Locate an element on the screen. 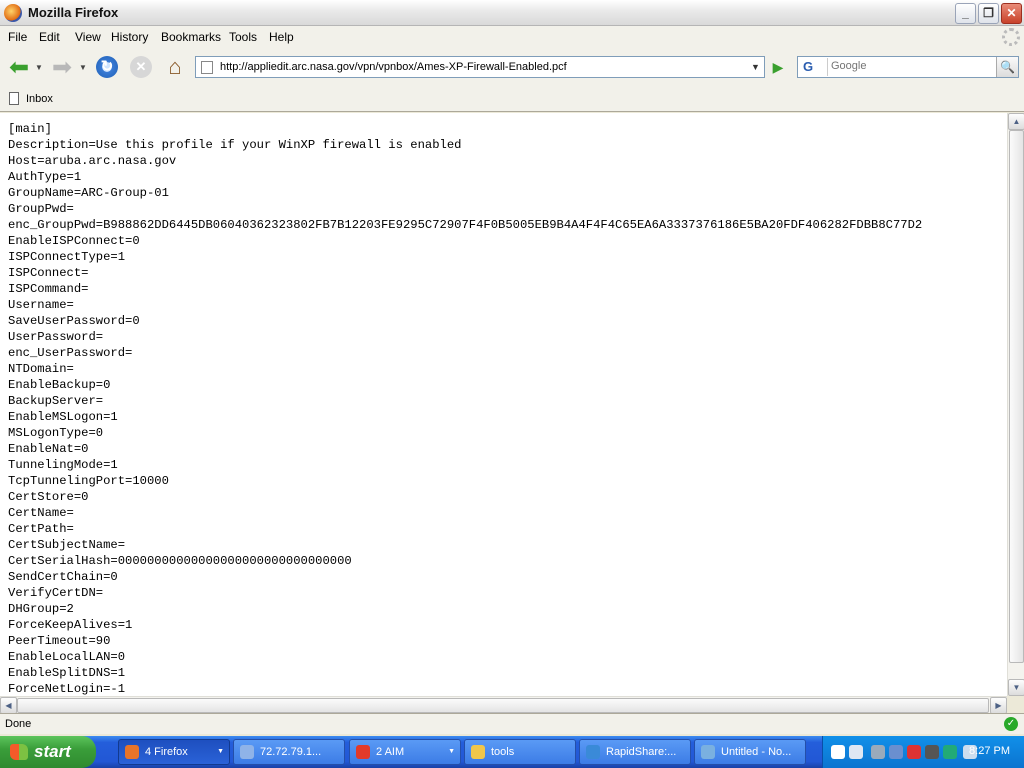 This screenshot has width=1024, height=768. search-bar: G 🔍 is located at coordinates (908, 67).